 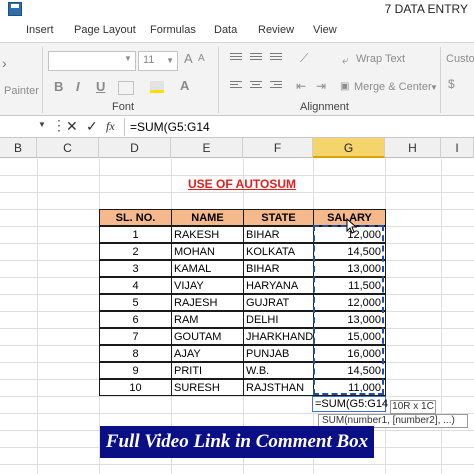 I want to click on formula-bar: ▼ ⋮ ✕ ✓ fx =SUM(G5:G14, so click(x=237, y=127).